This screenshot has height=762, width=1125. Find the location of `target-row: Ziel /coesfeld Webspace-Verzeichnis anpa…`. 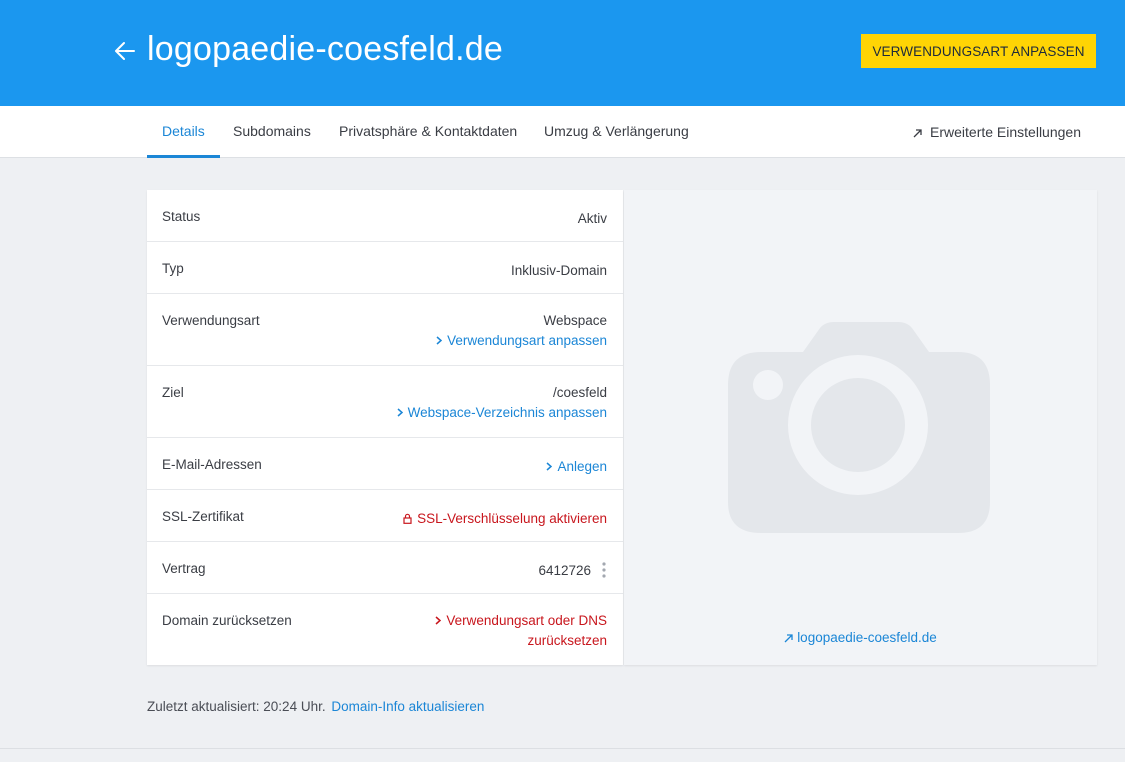

target-row: Ziel /coesfeld Webspace-Verzeichnis anpa… is located at coordinates (385, 402).